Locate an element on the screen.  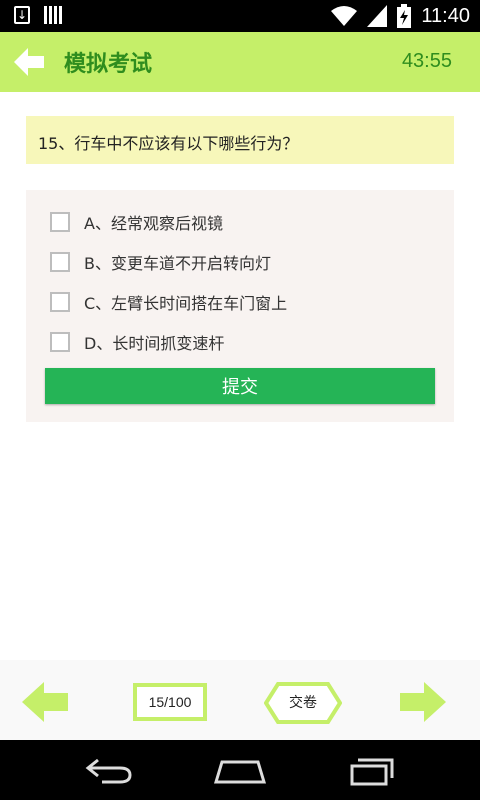
submit-answer-button: 提交 is located at coordinates (240, 386).